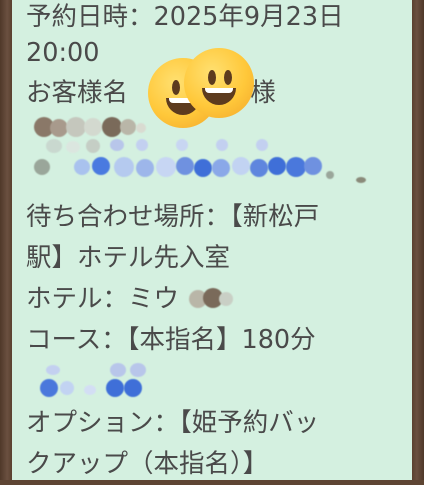 This screenshot has height=485, width=424. I want to click on hotel-line: ホテル：ミウ, so click(219, 299).